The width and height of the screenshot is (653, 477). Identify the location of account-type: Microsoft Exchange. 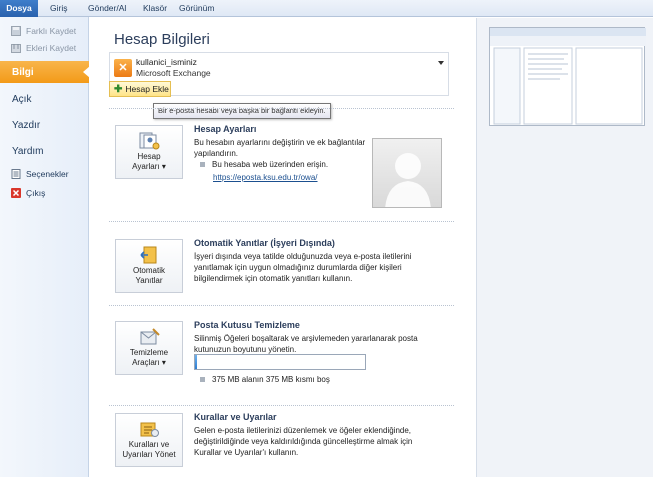
(173, 73).